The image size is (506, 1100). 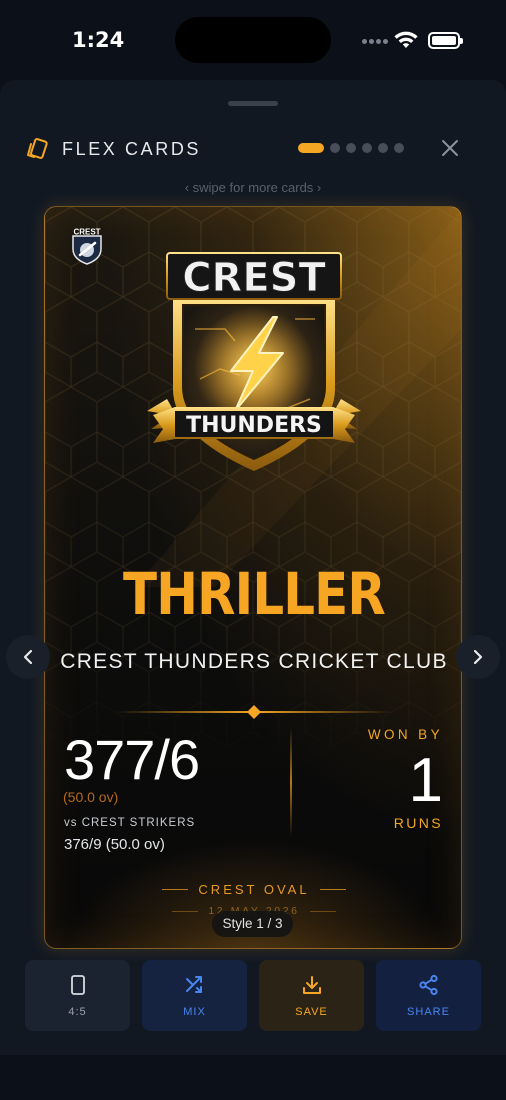 I want to click on close-icon, so click(x=450, y=148).